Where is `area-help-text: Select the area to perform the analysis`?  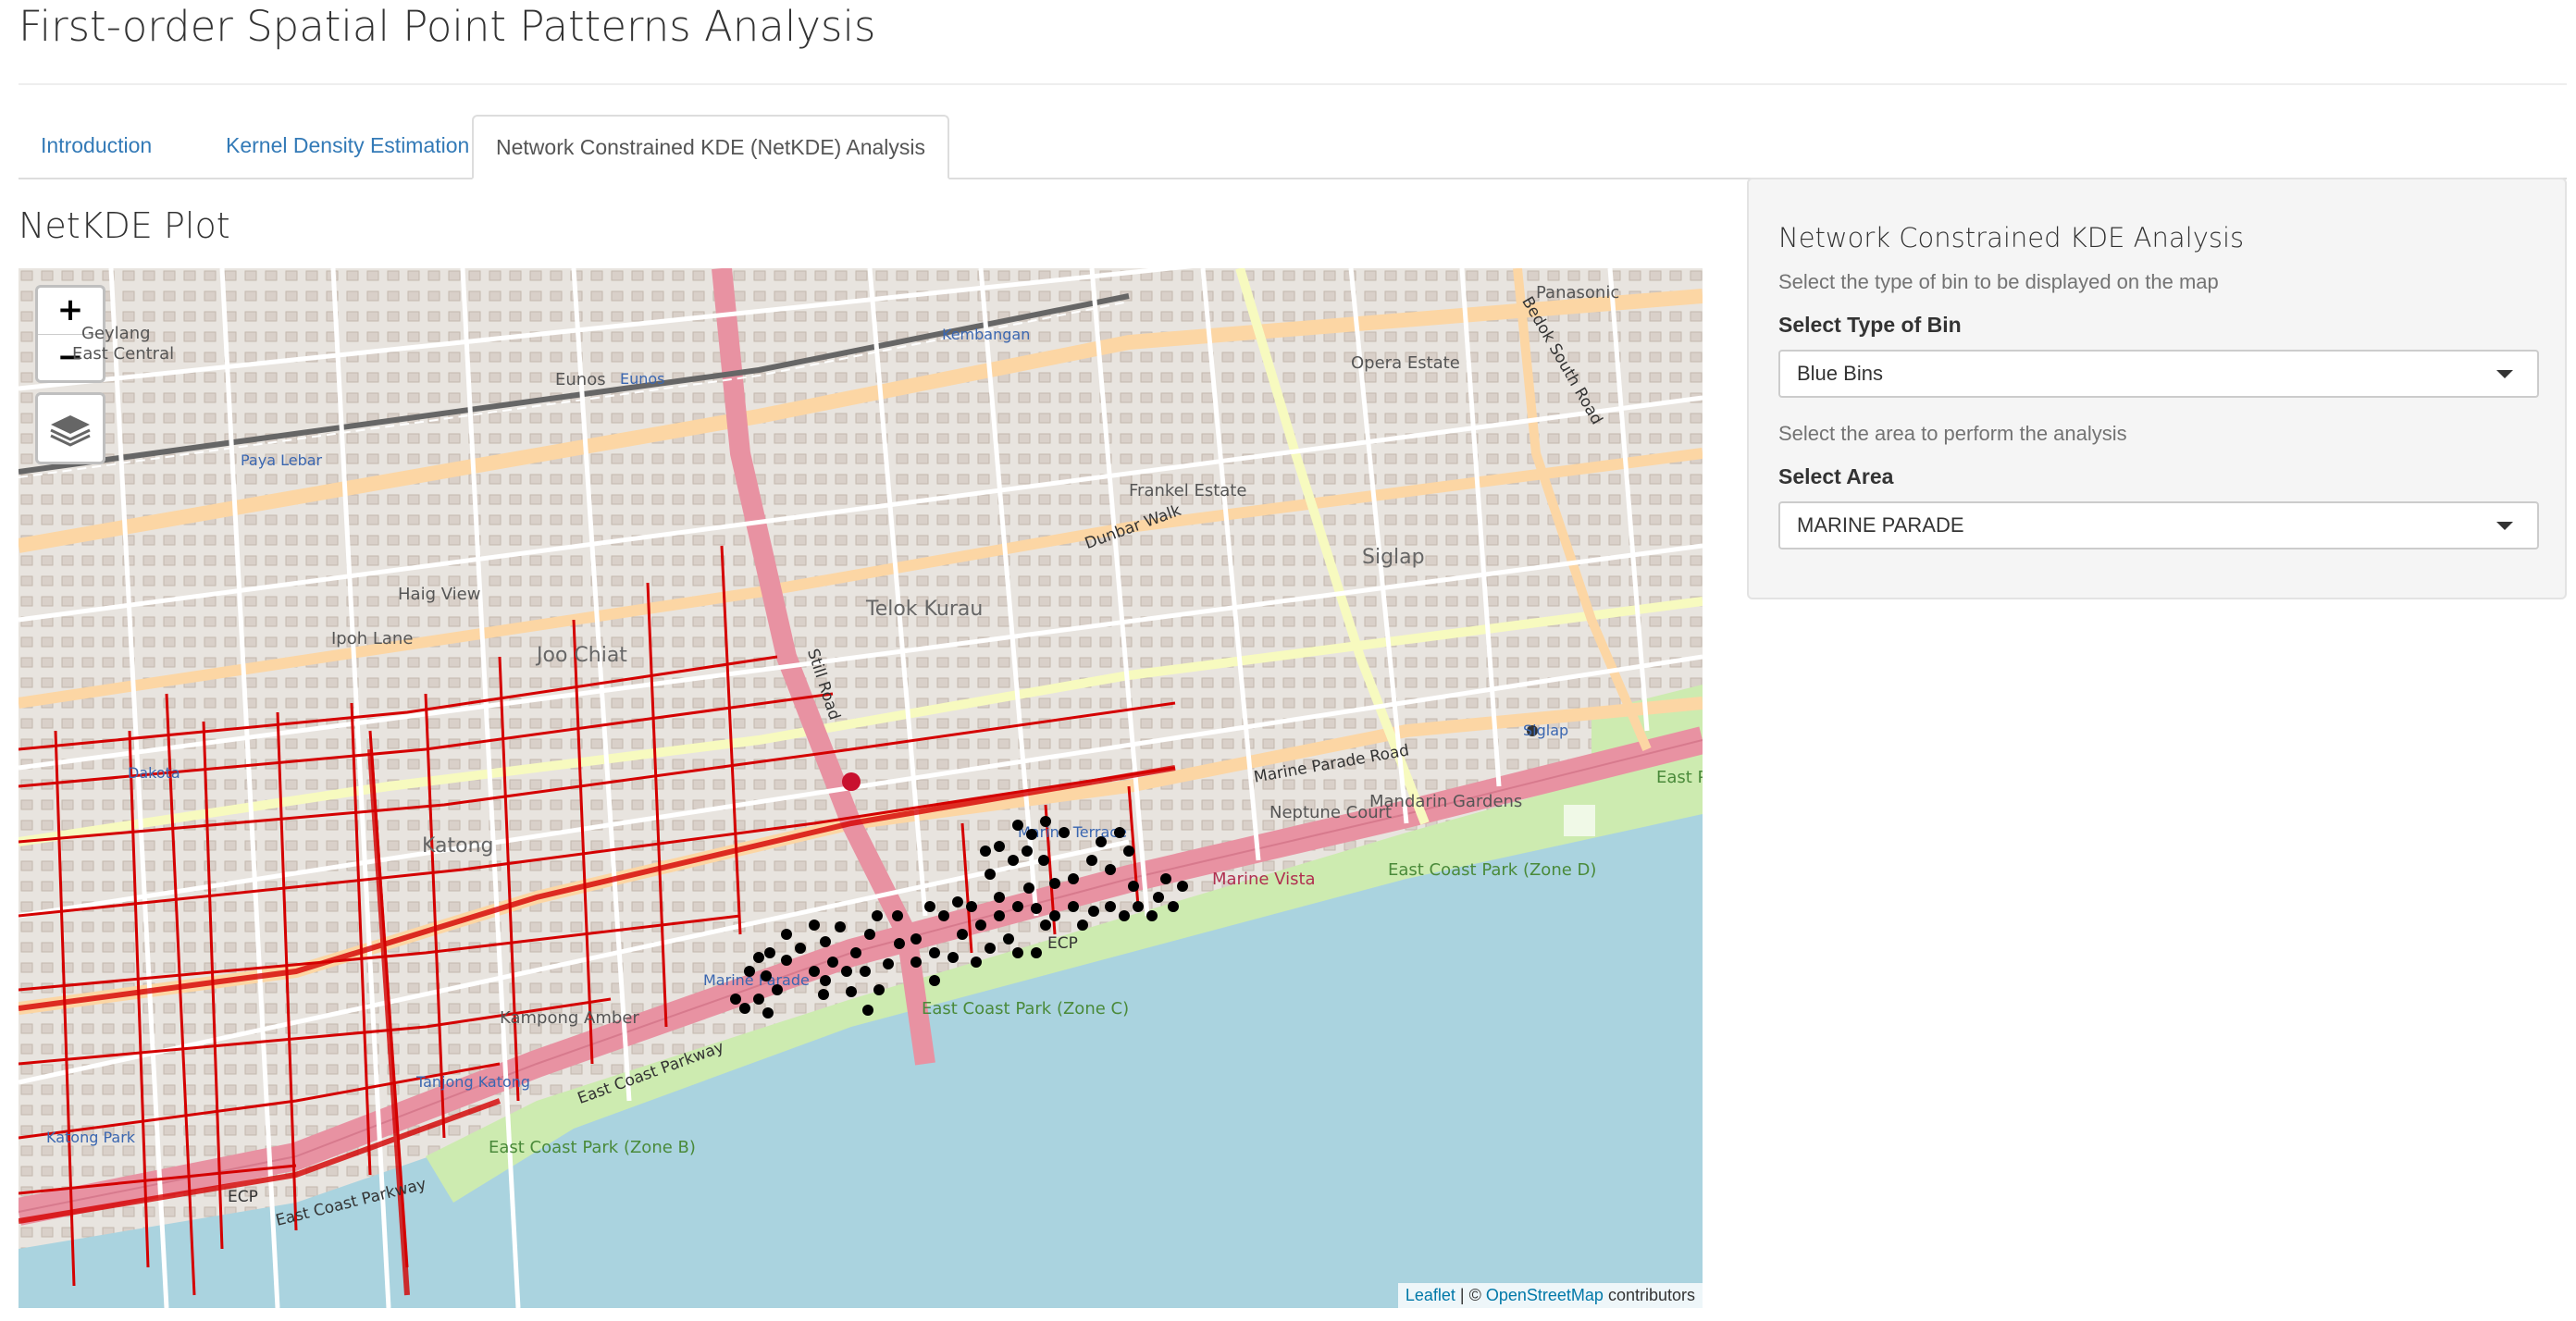
area-help-text: Select the area to perform the analysis is located at coordinates (1953, 434).